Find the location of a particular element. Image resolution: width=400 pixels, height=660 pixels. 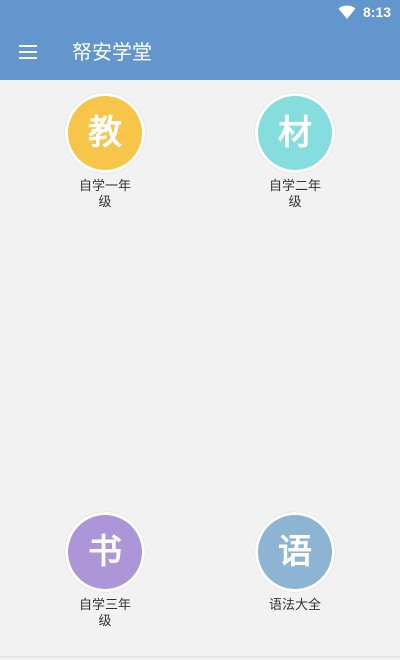

tile-icon-ring: 教 is located at coordinates (105, 133).